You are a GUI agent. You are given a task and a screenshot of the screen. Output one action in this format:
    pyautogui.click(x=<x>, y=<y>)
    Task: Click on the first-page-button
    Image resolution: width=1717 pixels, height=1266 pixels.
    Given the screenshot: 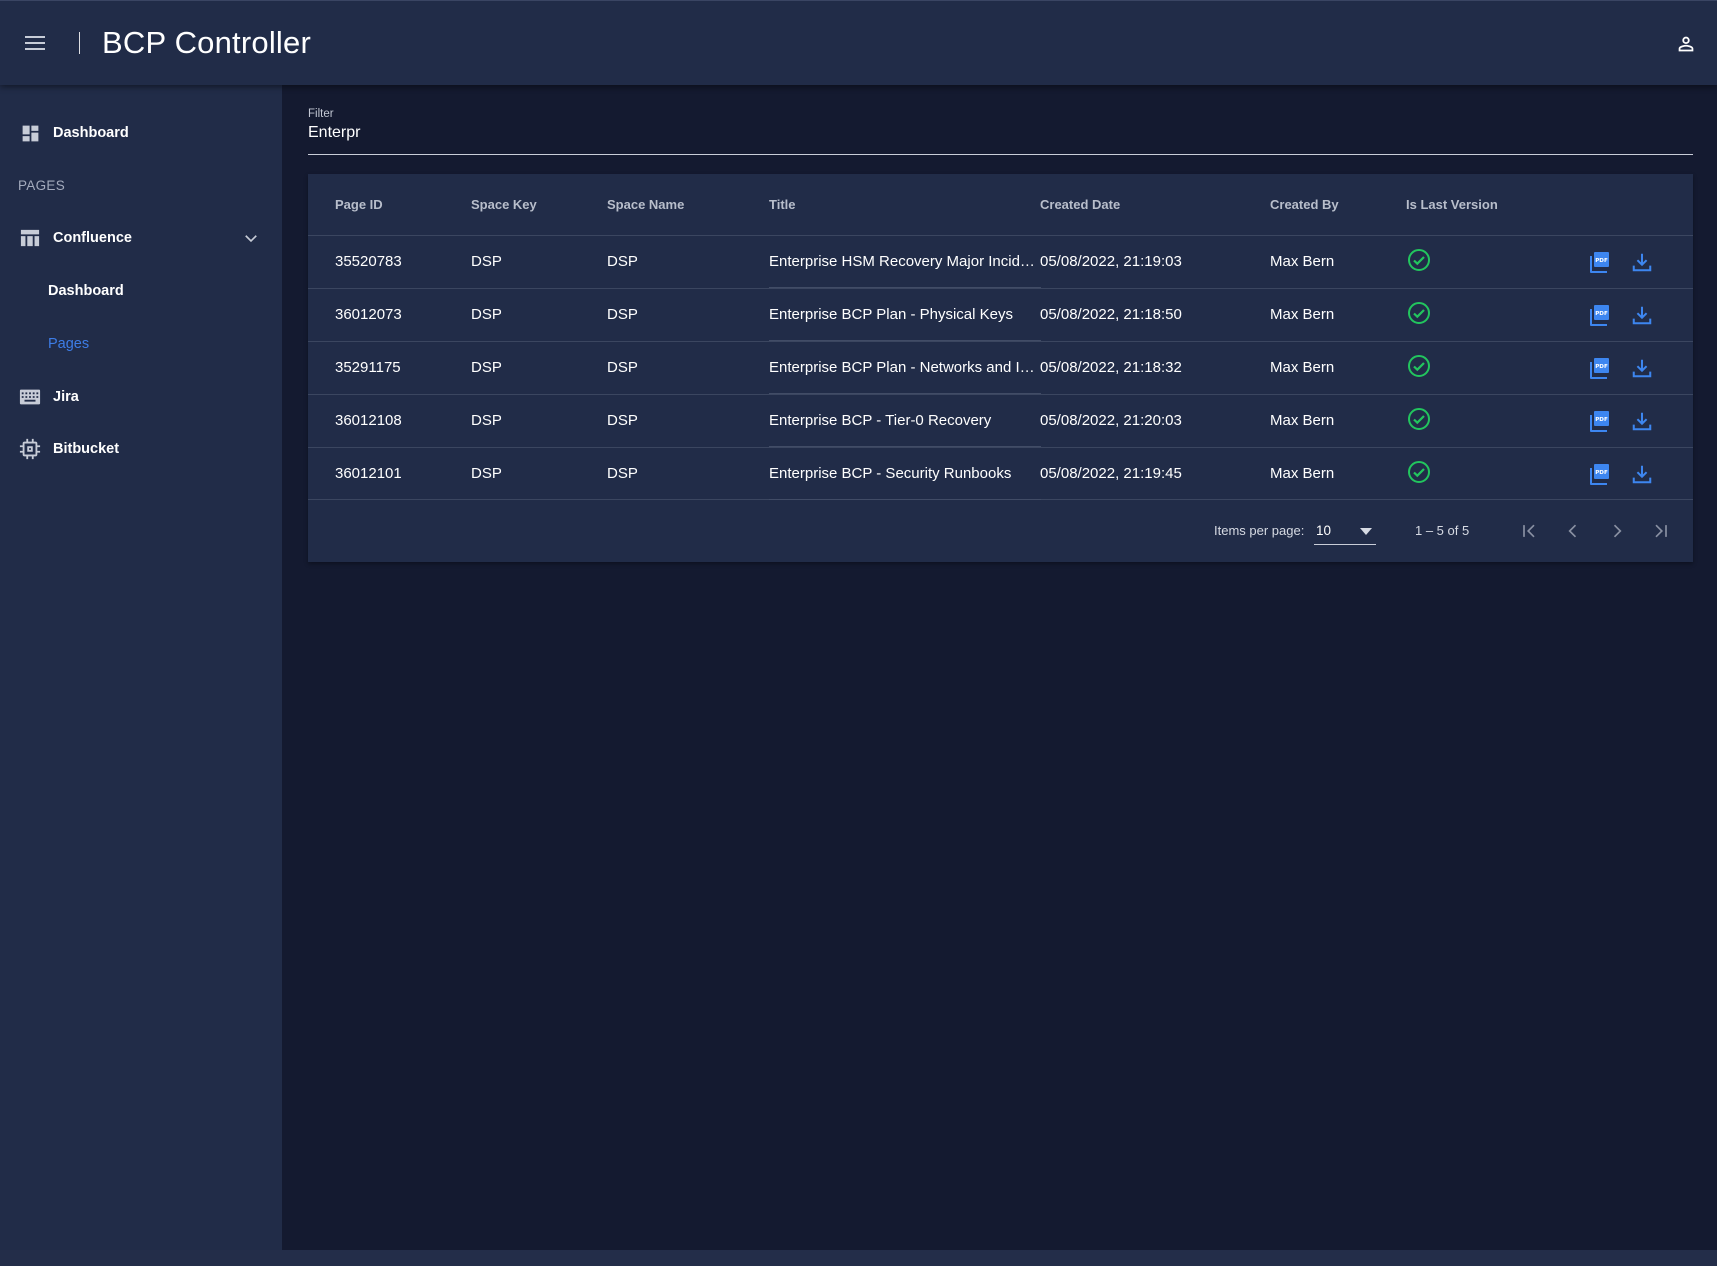 What is the action you would take?
    pyautogui.click(x=1529, y=531)
    